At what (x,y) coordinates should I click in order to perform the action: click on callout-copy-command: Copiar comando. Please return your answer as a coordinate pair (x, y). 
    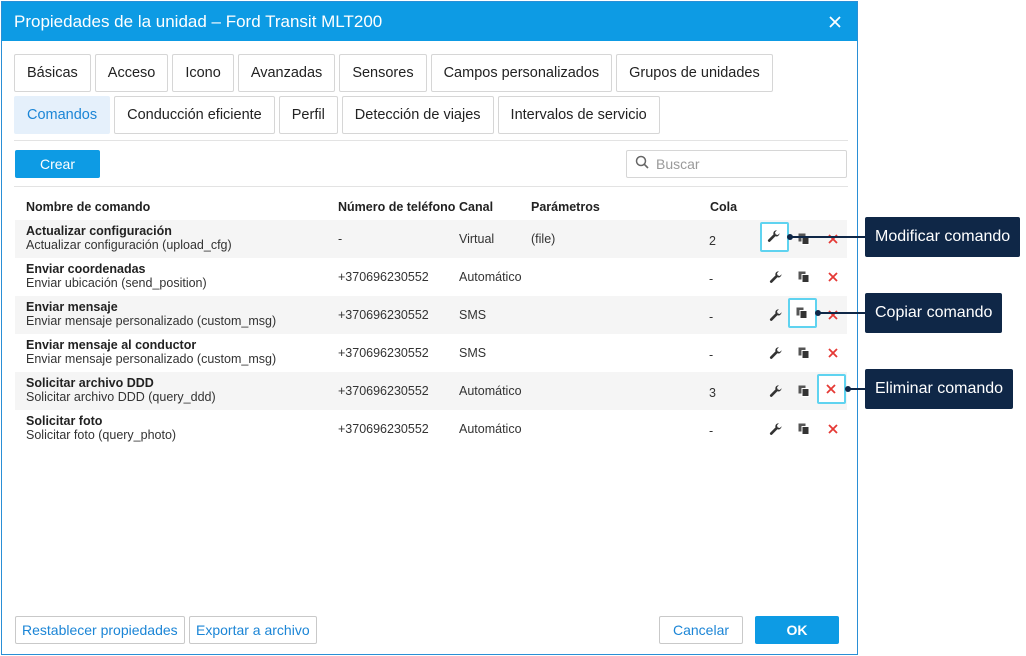
    Looking at the image, I should click on (934, 313).